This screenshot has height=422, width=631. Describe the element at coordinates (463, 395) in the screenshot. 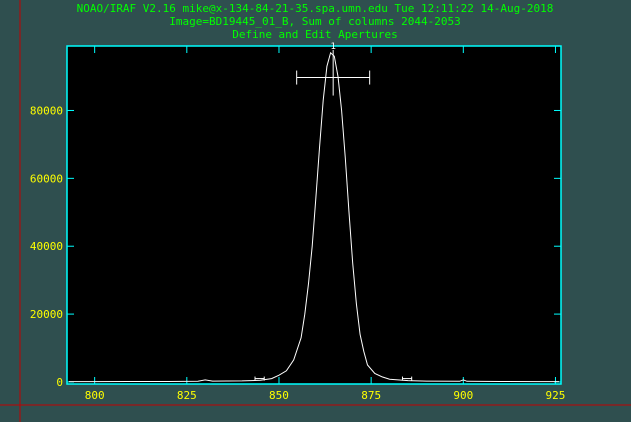

I see `x-tick-label: 900` at that location.